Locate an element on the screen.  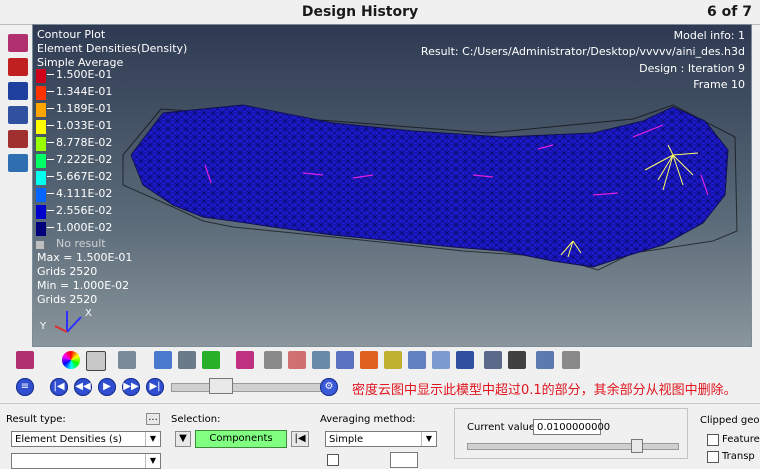
last-frame-icon: ▶| is located at coordinates (155, 387).